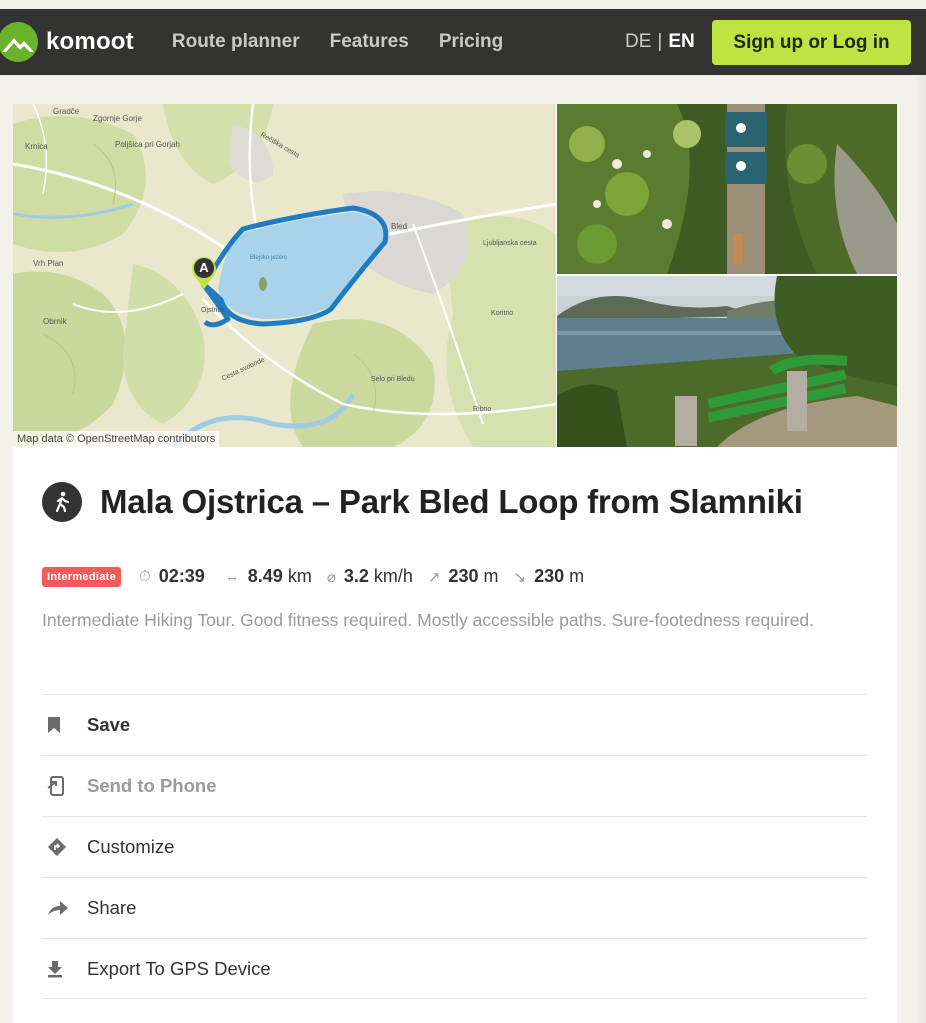 Image resolution: width=926 pixels, height=1023 pixels. I want to click on stopwatch-icon: ⏱, so click(145, 576).